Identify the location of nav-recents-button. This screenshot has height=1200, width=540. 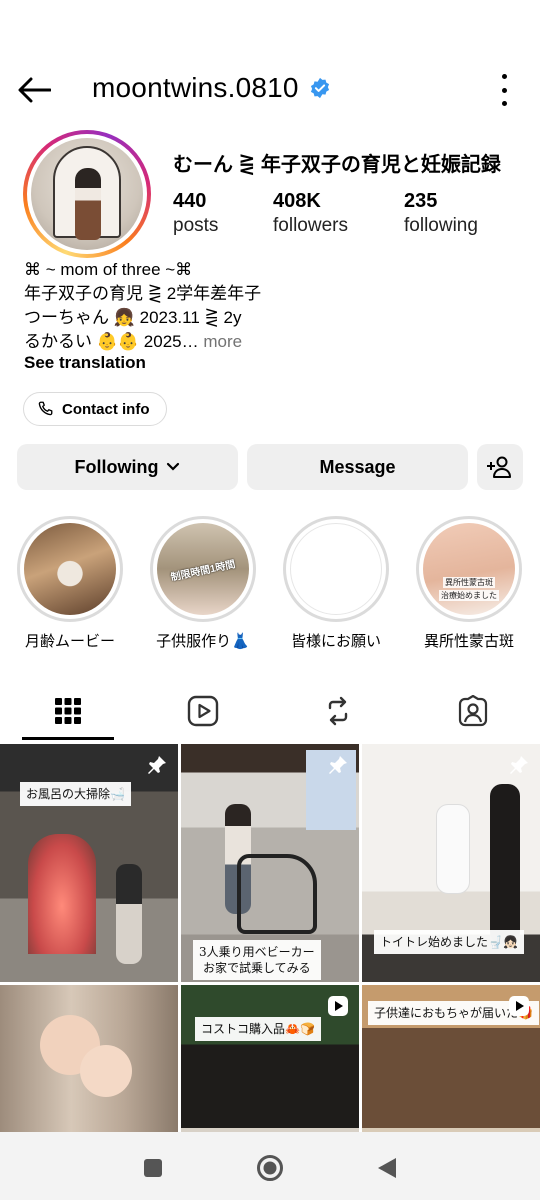
(153, 1168).